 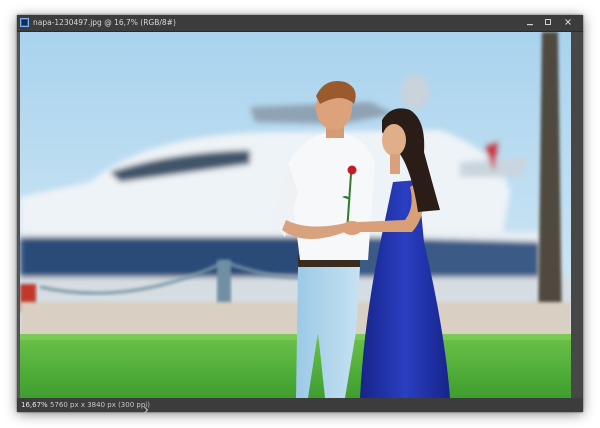 I want to click on maximize-icon, so click(x=548, y=22).